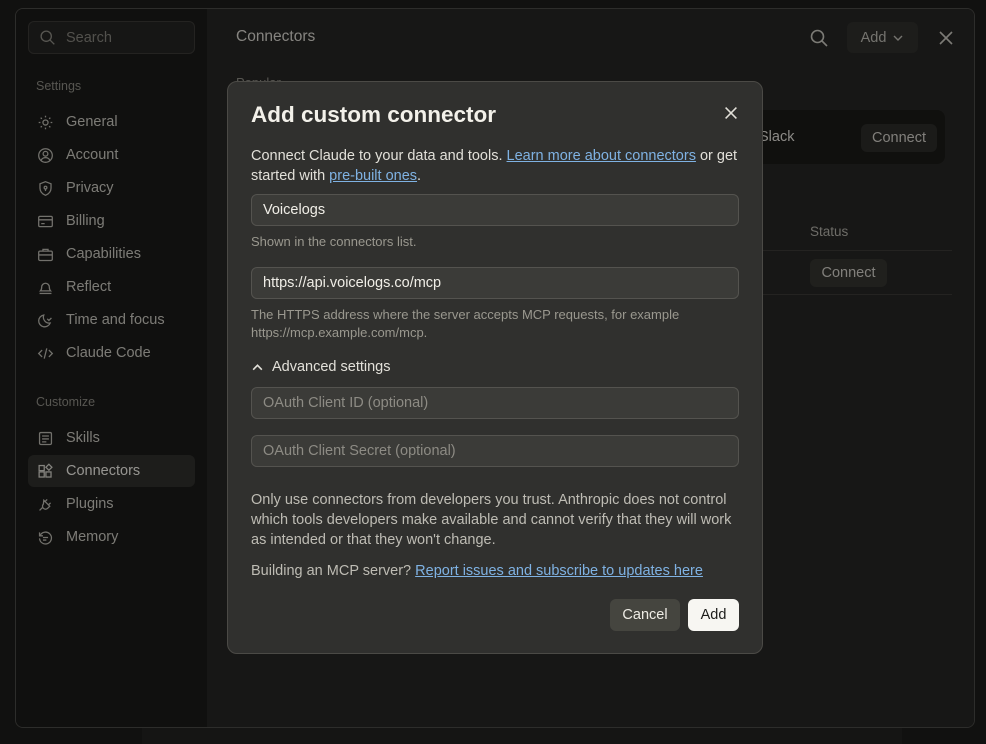 The width and height of the screenshot is (986, 744). I want to click on learn-more-link: Learn more about connectors, so click(601, 156).